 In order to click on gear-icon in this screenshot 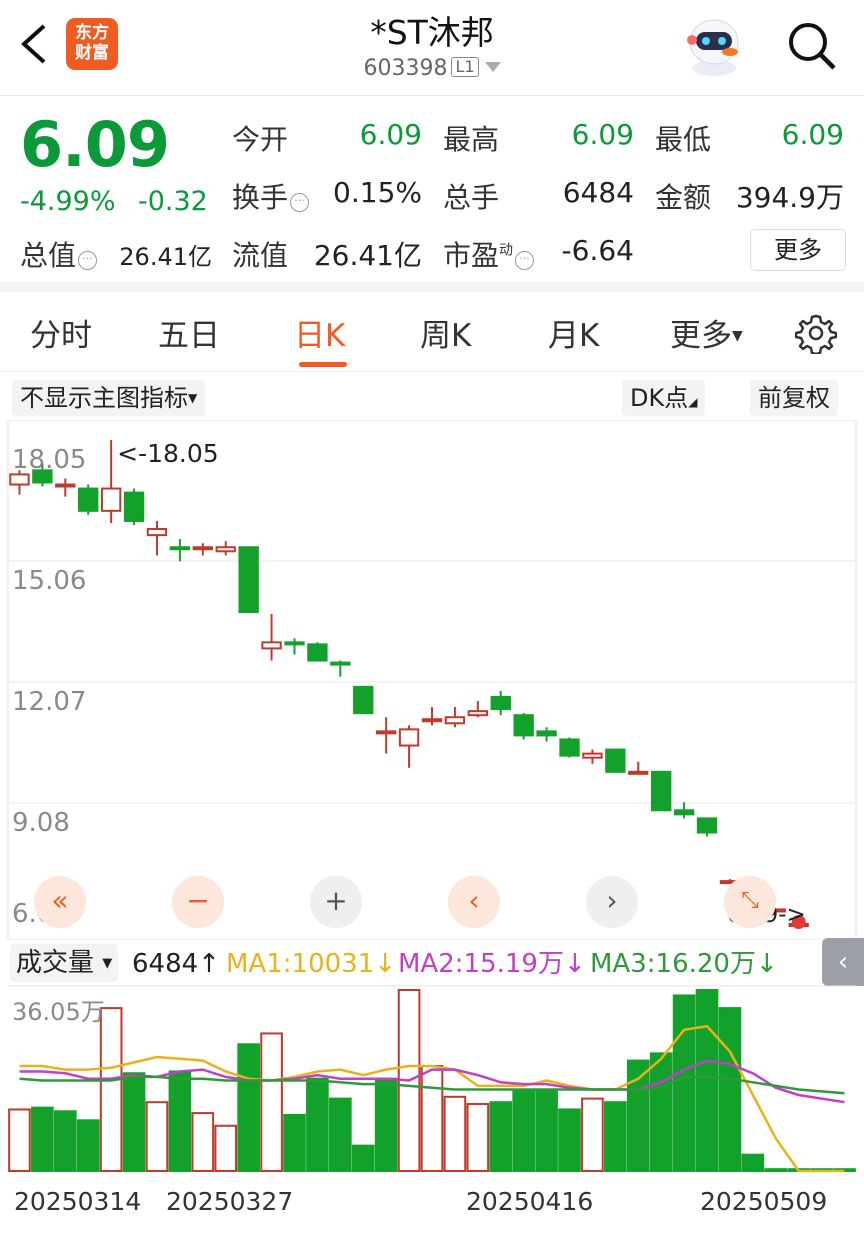, I will do `click(816, 335)`.